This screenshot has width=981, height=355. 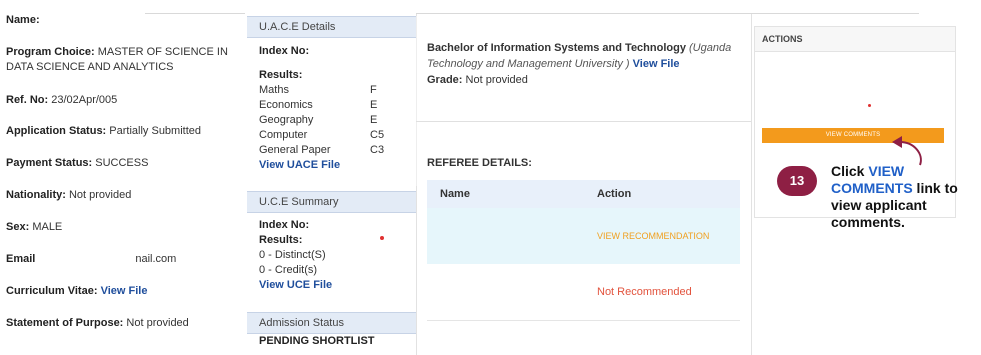 I want to click on subject-row: Maths F, so click(x=318, y=90).